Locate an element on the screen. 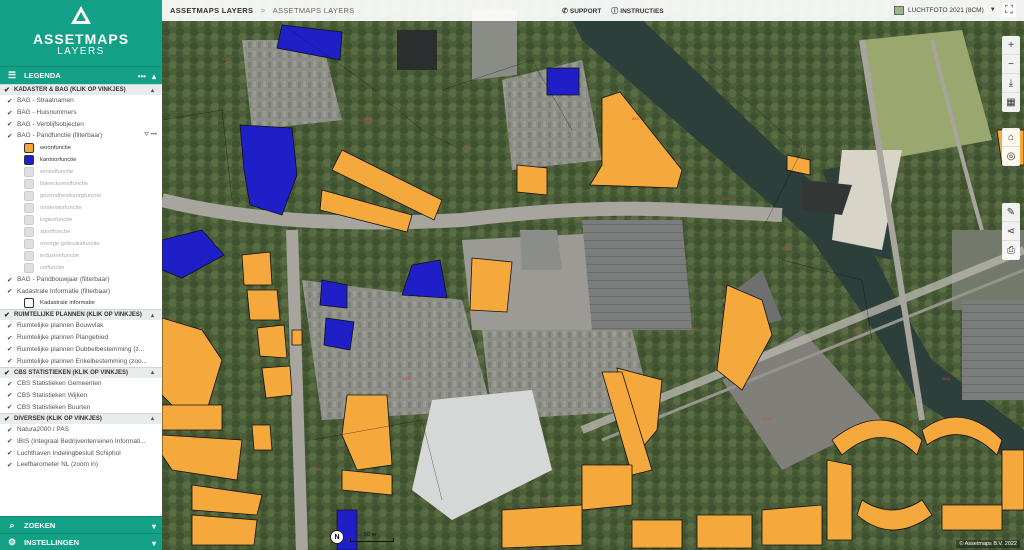 The width and height of the screenshot is (1024, 550). legend-entry: gezondheidszorgfunctie is located at coordinates (81, 196).